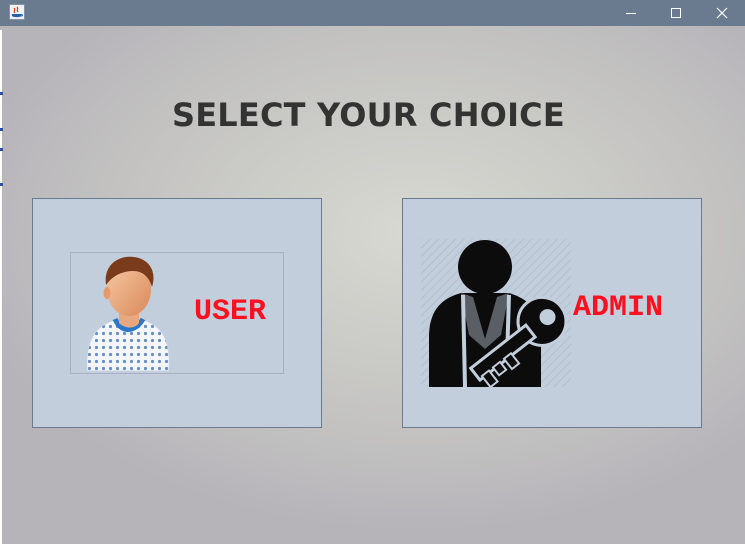 This screenshot has height=544, width=745. Describe the element at coordinates (17, 12) in the screenshot. I see `java-app-icon` at that location.